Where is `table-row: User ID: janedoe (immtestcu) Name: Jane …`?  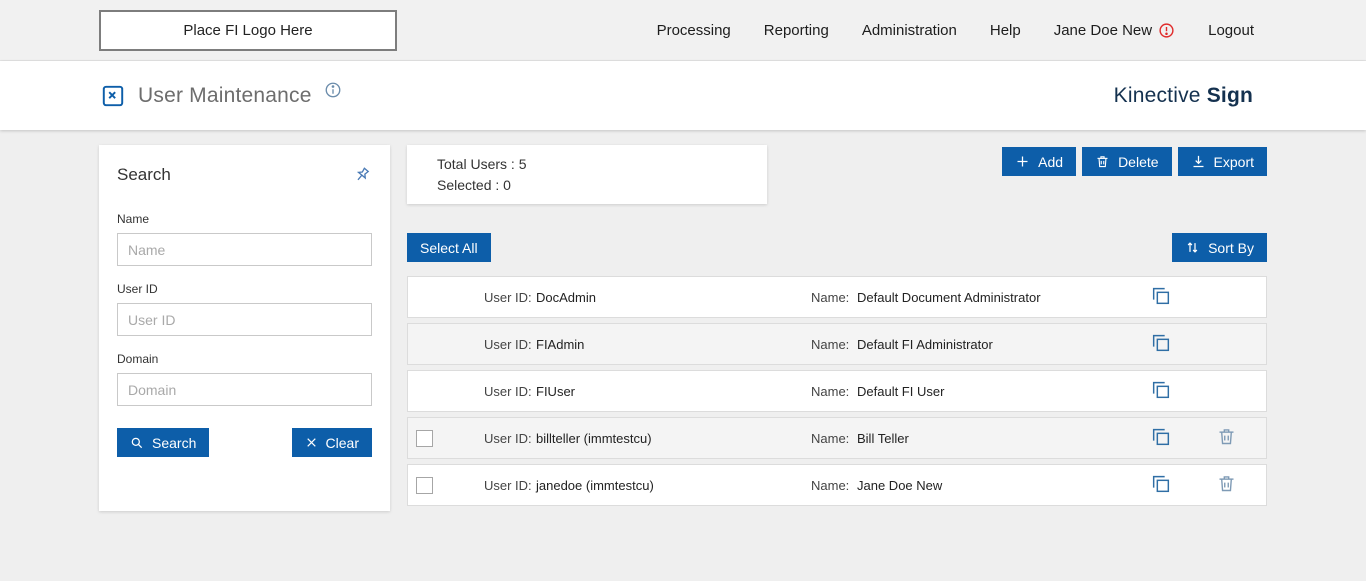
table-row: User ID: janedoe (immtestcu) Name: Jane … is located at coordinates (837, 485).